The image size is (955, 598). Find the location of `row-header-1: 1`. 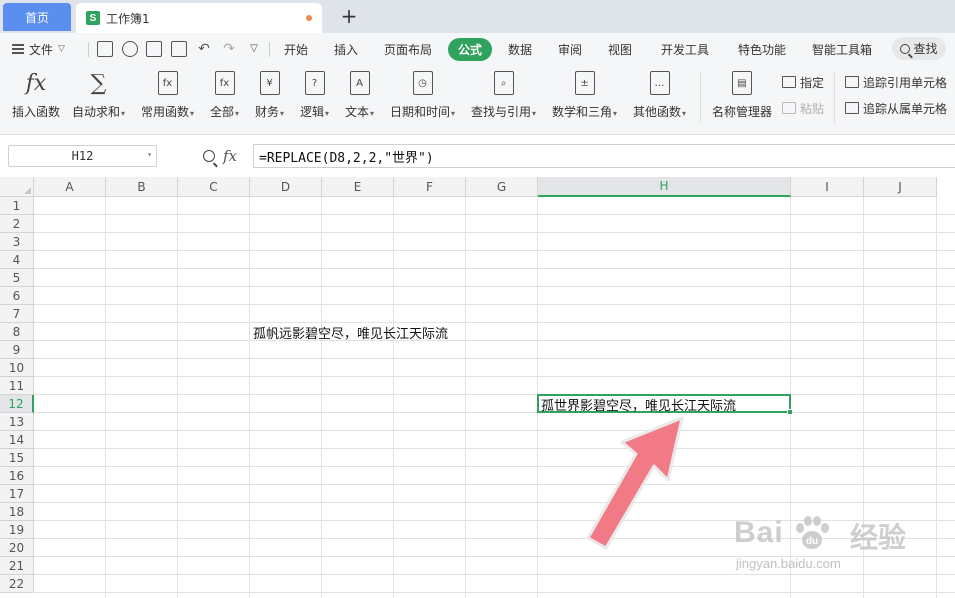

row-header-1: 1 is located at coordinates (17, 206).